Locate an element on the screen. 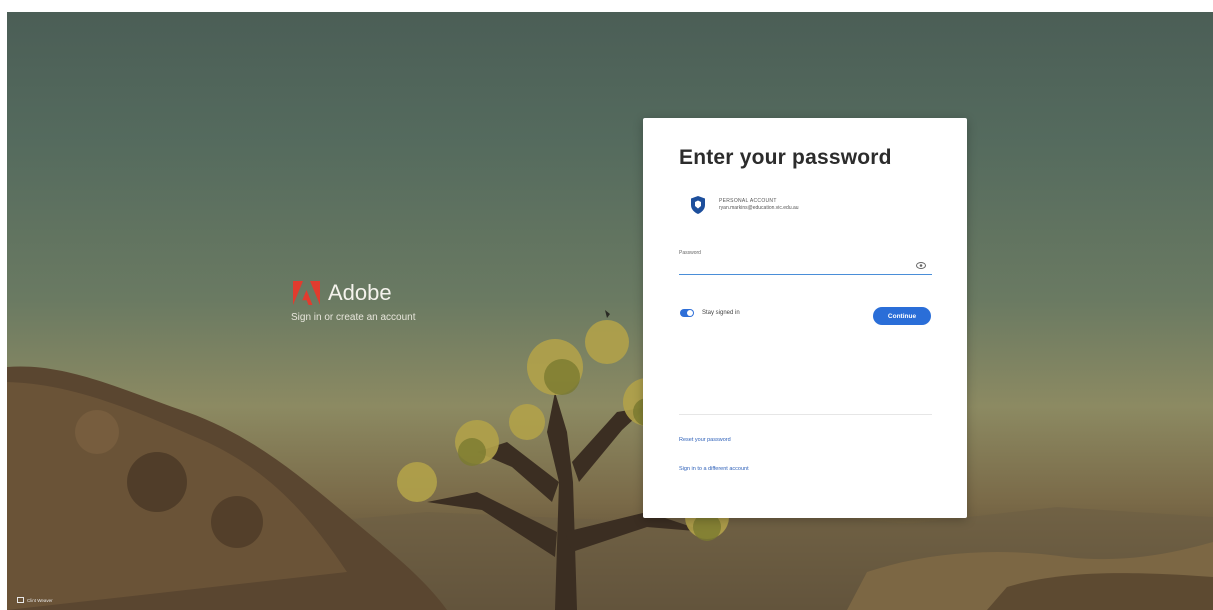  adobe-logo-icon is located at coordinates (306, 293).